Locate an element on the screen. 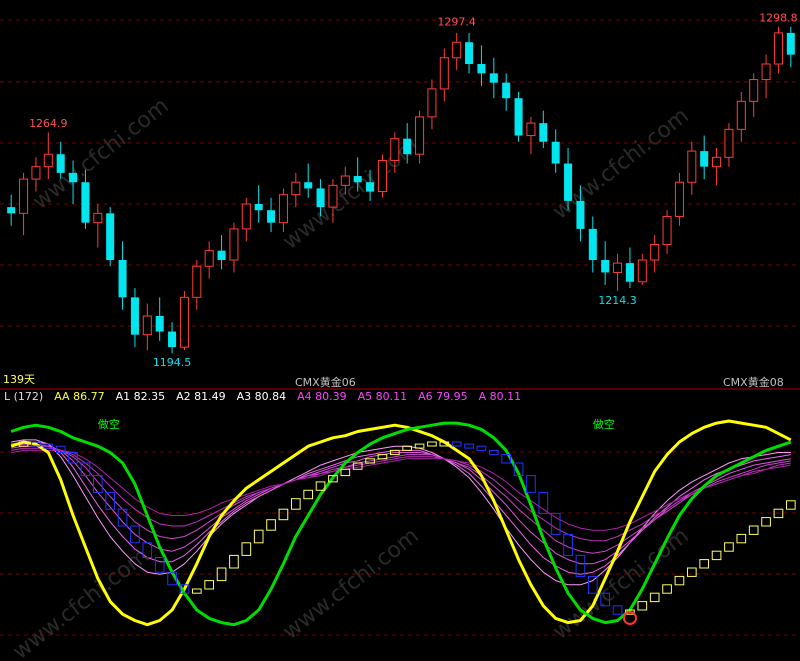 The width and height of the screenshot is (800, 661). indicator-line is located at coordinates (401, 490).